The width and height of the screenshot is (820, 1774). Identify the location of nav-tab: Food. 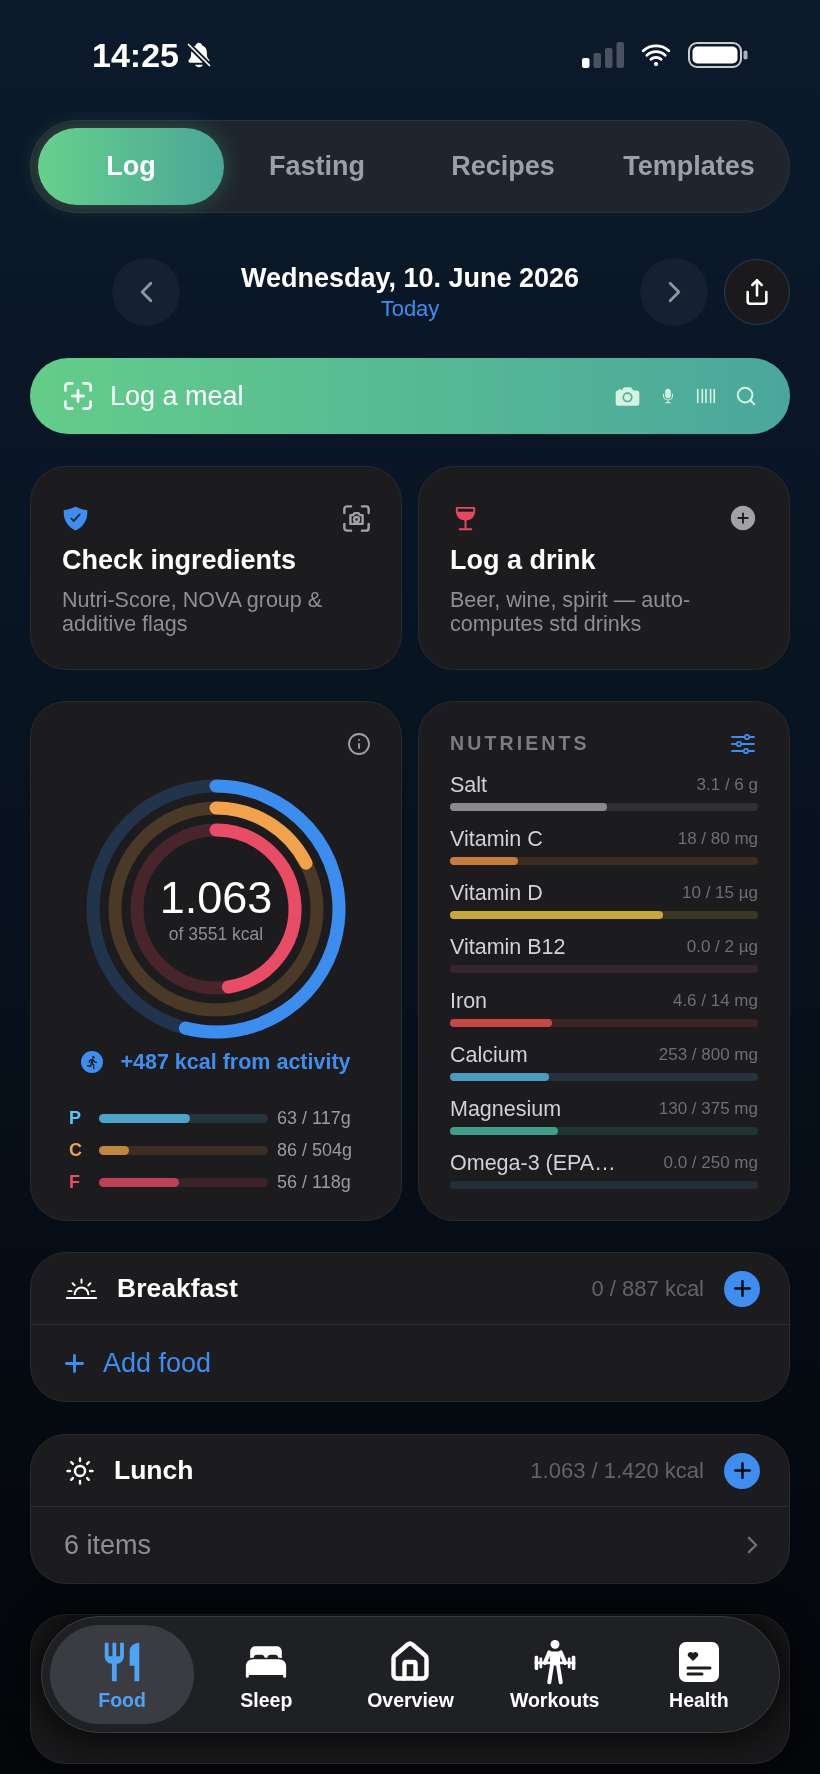
(122, 1674).